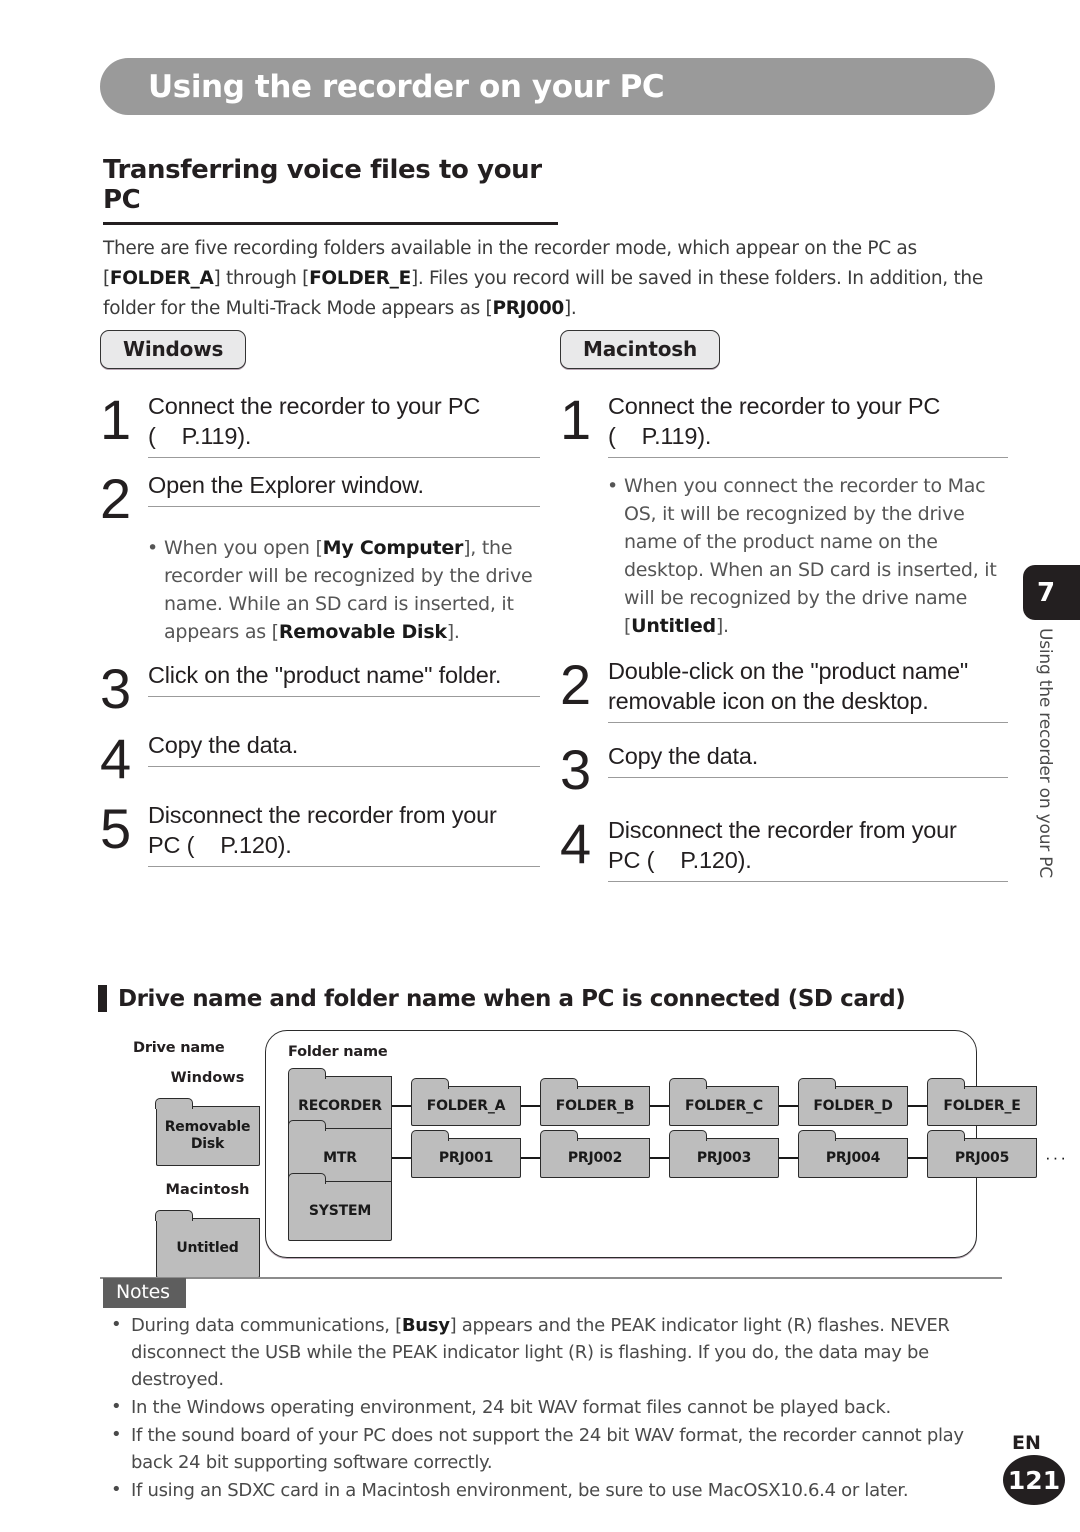 This screenshot has width=1080, height=1532. I want to click on step-number: 5, so click(116, 828).